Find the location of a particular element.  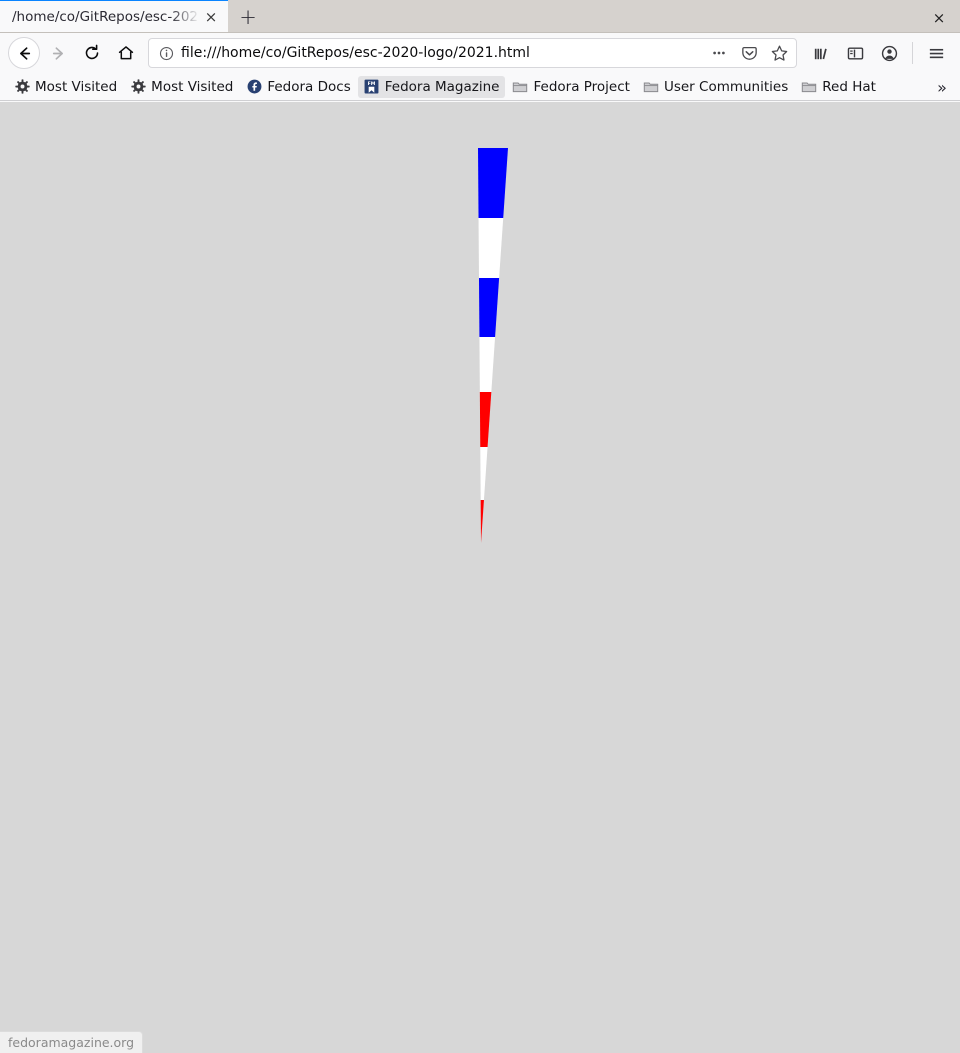

reload-button is located at coordinates (92, 53).